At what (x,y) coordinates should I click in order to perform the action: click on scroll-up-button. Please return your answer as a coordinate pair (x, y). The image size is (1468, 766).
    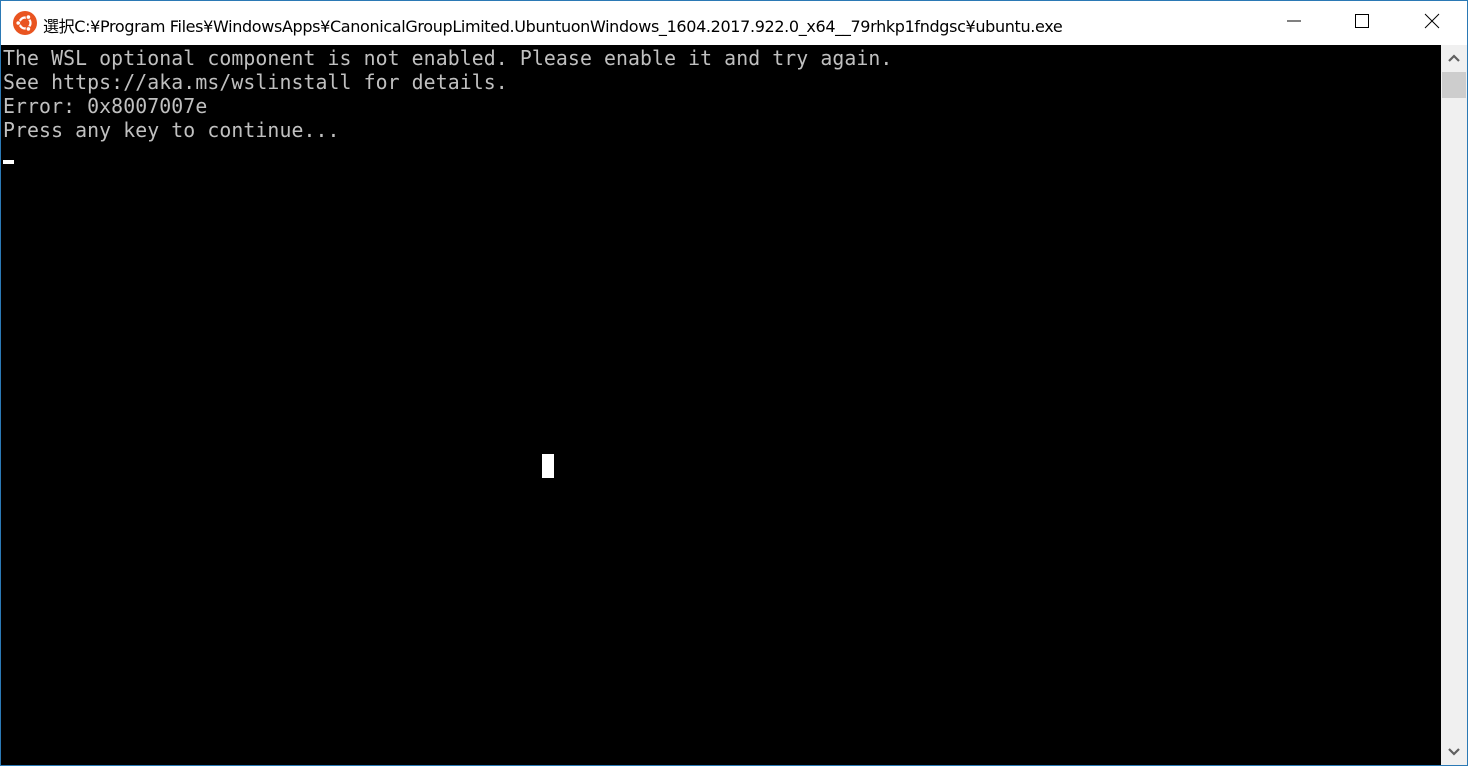
    Looking at the image, I should click on (1454, 58).